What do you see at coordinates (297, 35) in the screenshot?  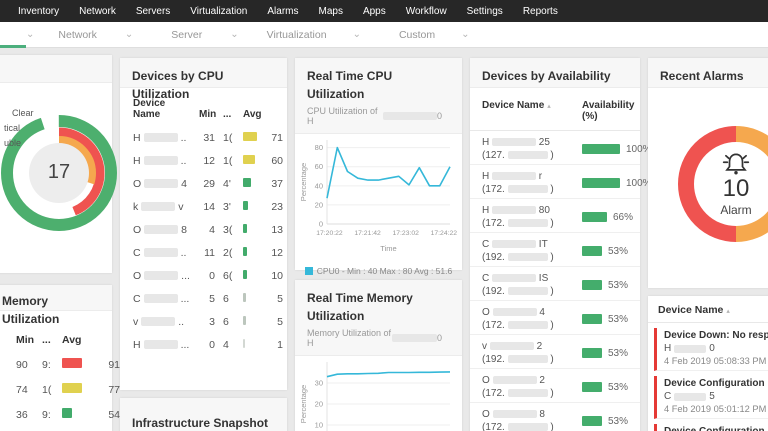 I see `tab-virtualization: Virtualization` at bounding box center [297, 35].